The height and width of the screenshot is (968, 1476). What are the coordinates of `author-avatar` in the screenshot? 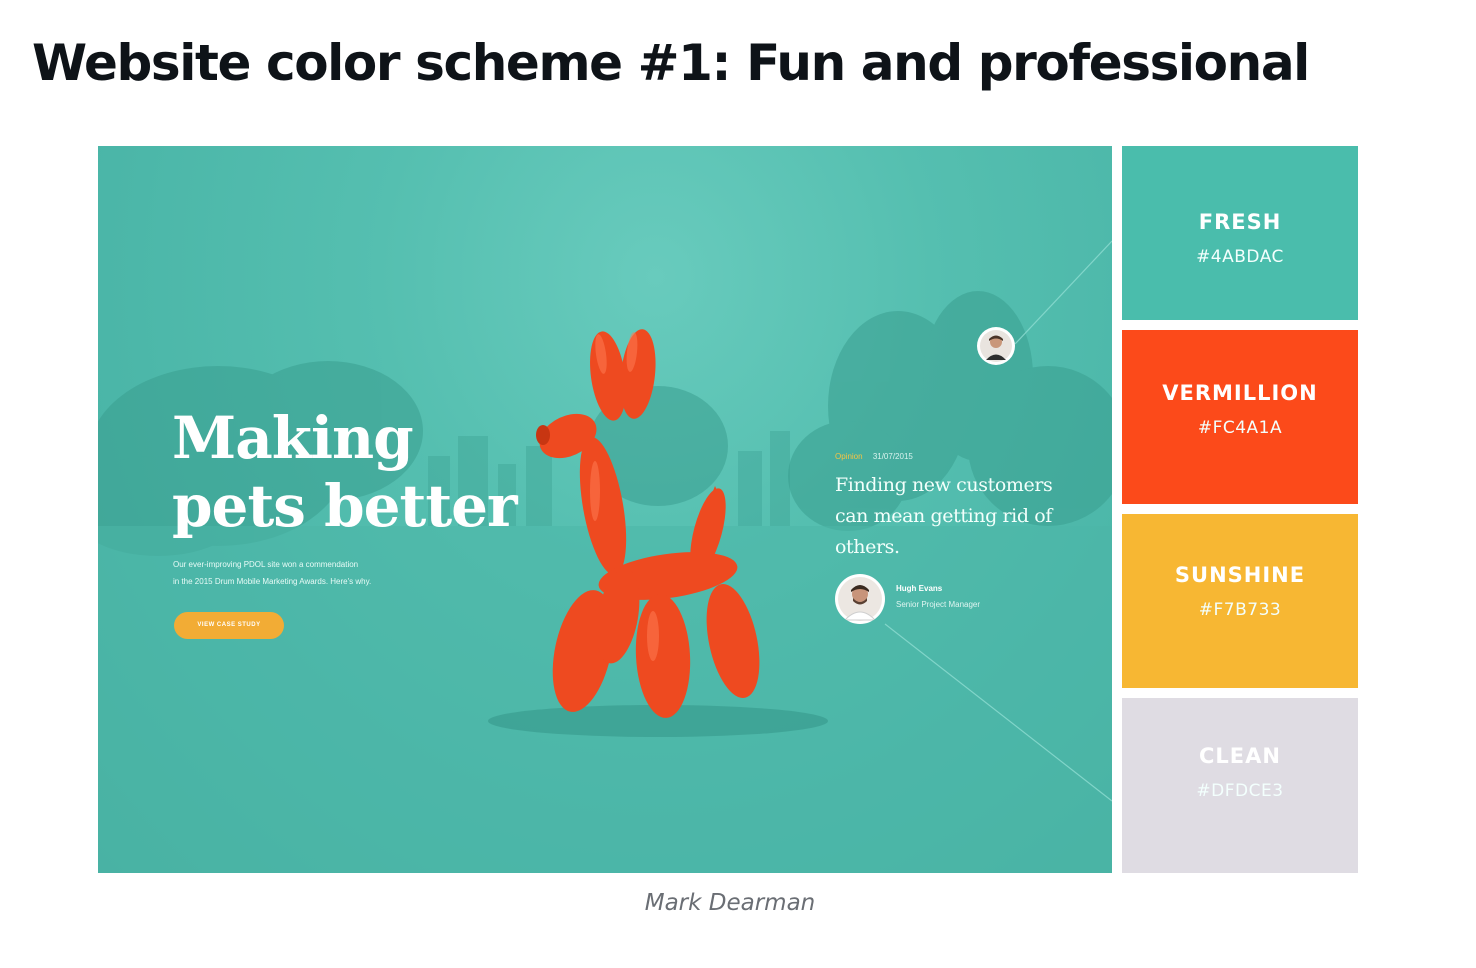 It's located at (860, 599).